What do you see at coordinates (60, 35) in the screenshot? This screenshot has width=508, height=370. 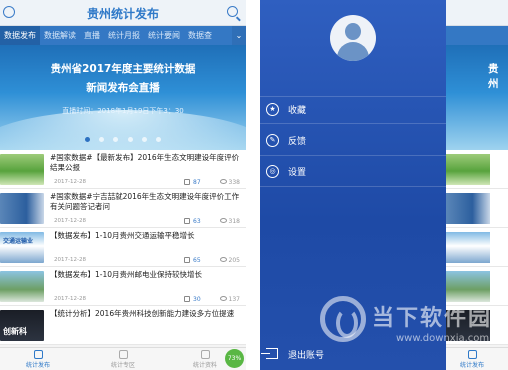 I see `tab-data-interpretation: 数据解读` at bounding box center [60, 35].